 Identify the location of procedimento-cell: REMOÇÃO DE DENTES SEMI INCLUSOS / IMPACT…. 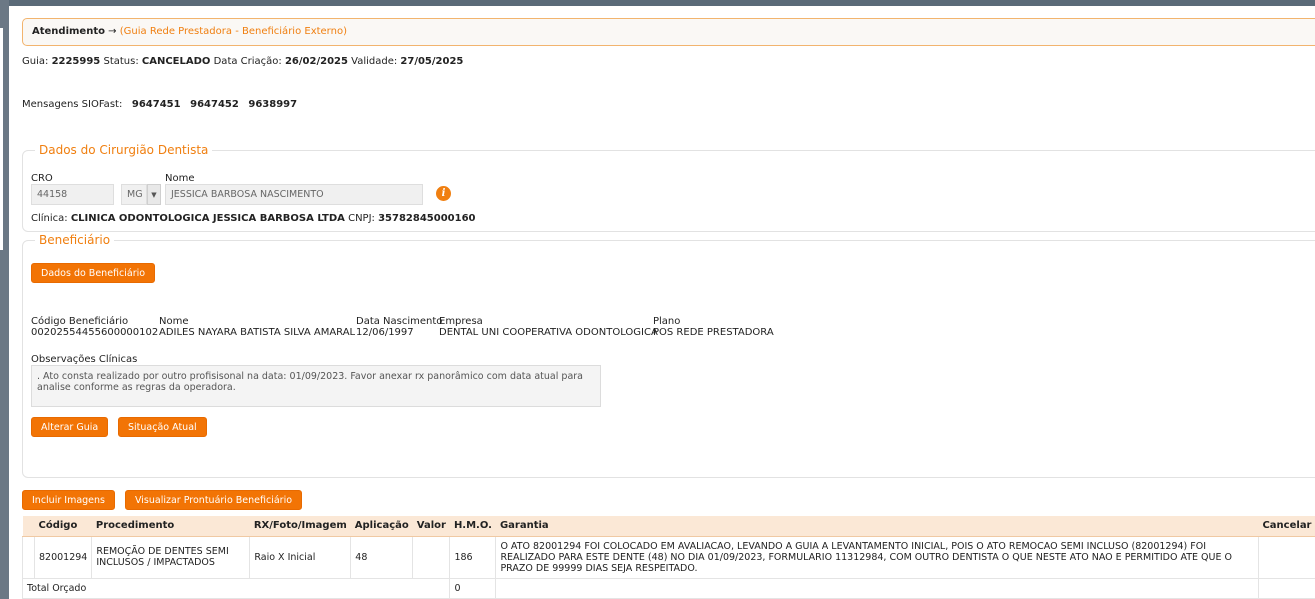
(171, 557).